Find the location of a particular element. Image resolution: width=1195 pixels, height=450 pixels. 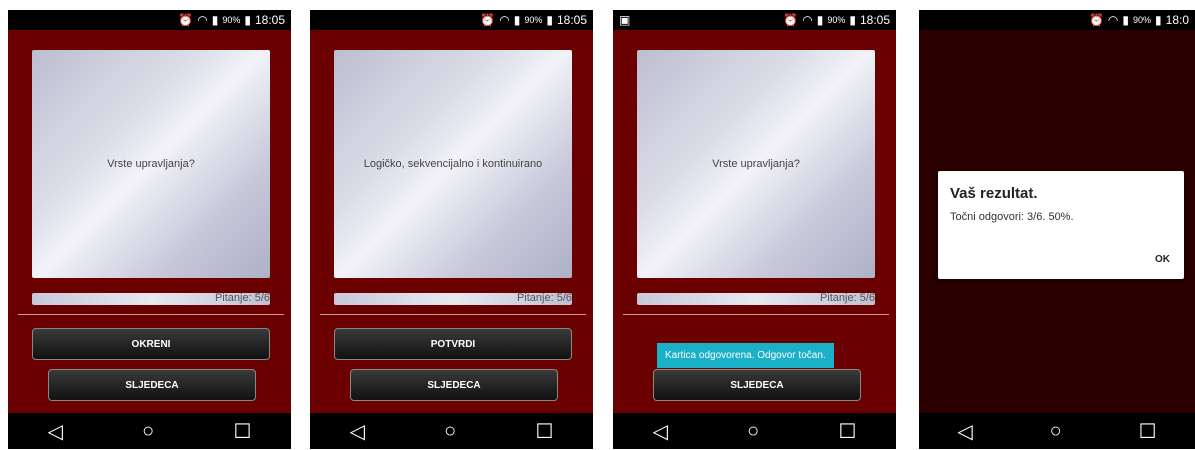

flash-card: Logičko, sekvencijalno i kontinuirano is located at coordinates (453, 164).